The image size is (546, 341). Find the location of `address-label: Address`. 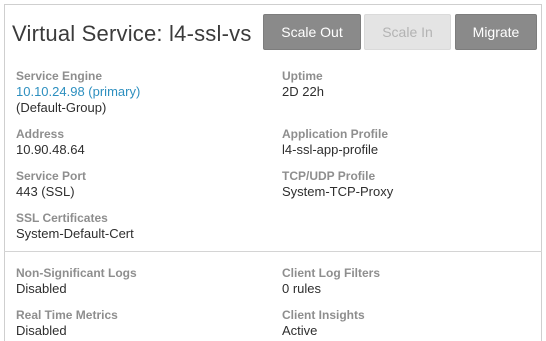

address-label: Address is located at coordinates (40, 134).